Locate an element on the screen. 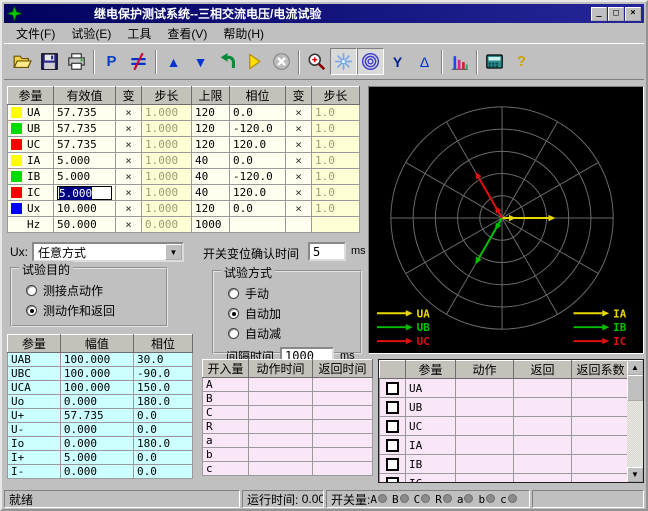 The width and height of the screenshot is (648, 511). test-purpose-option-1: 测动作和返回 is located at coordinates (96, 310).